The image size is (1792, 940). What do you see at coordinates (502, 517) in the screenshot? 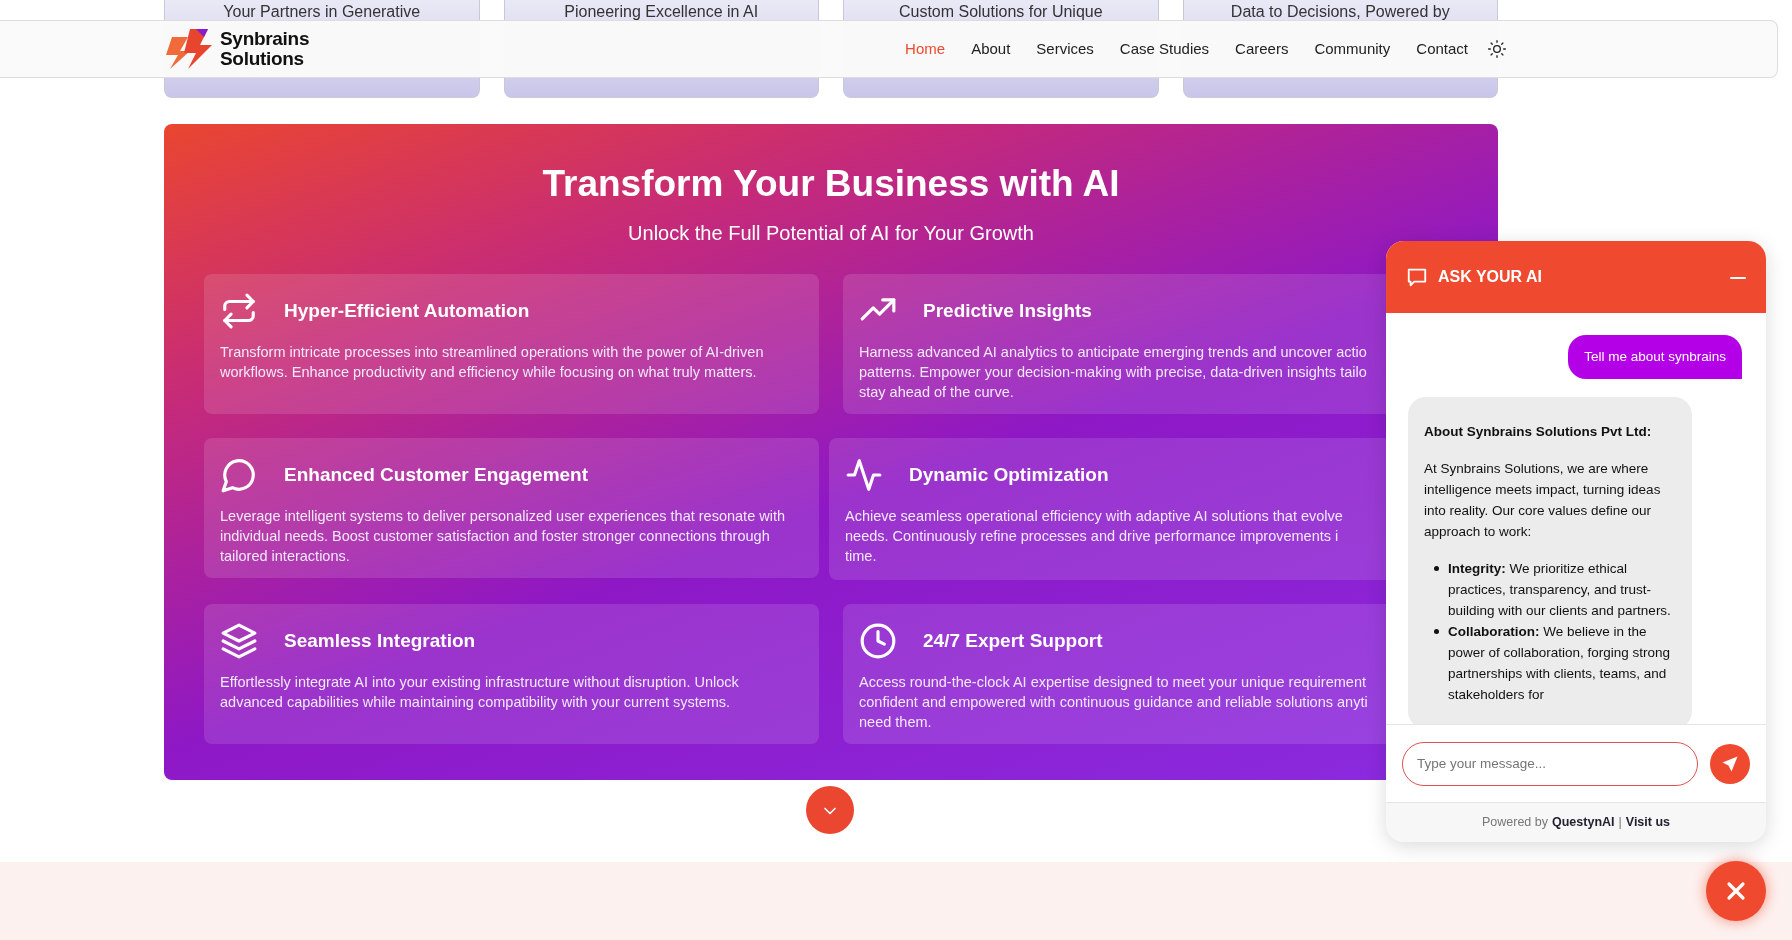
I see `feature-description: Leverage intelligent systems to deliver personalized user experiences that resonate with` at bounding box center [502, 517].